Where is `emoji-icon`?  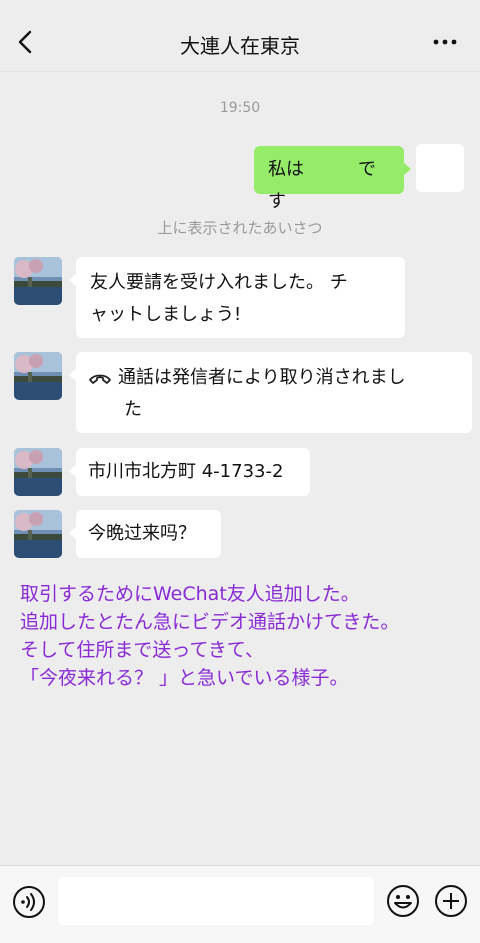
emoji-icon is located at coordinates (403, 901).